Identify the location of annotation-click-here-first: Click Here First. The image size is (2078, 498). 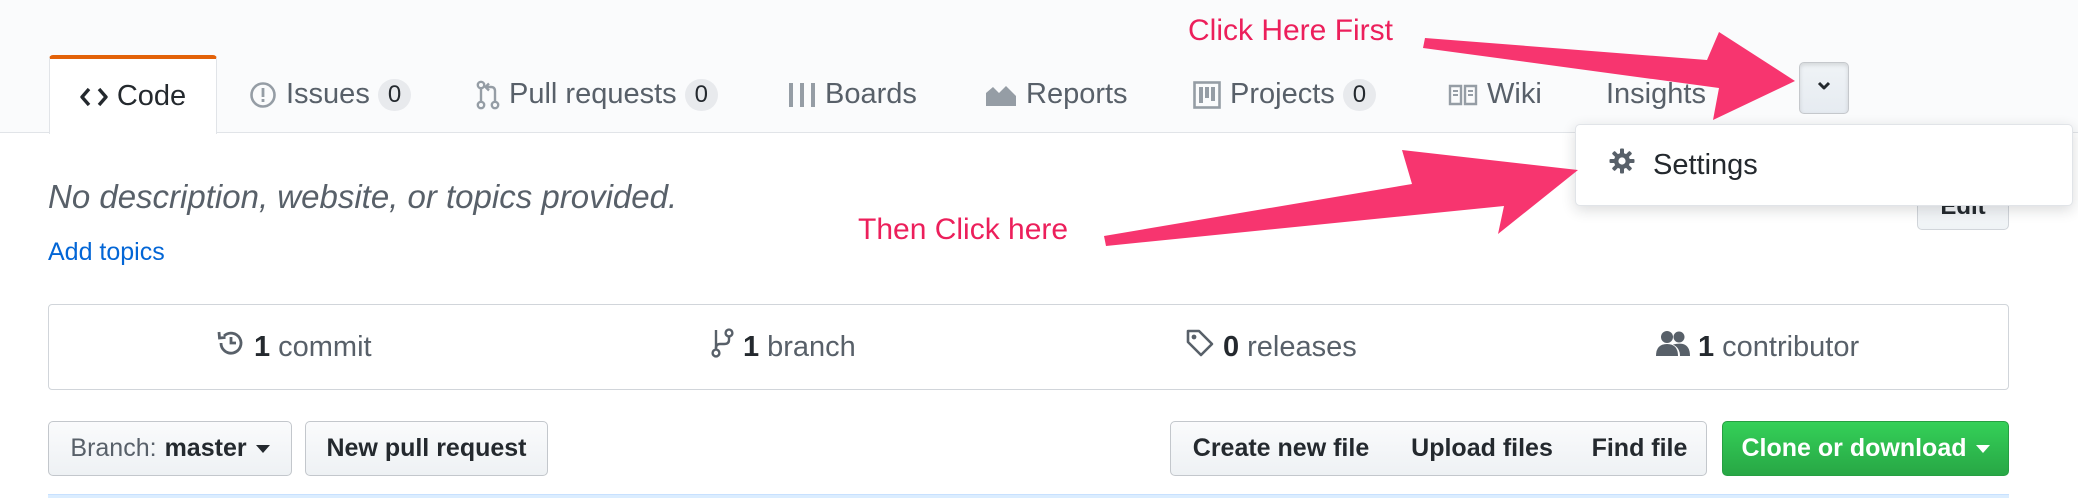
(1291, 30).